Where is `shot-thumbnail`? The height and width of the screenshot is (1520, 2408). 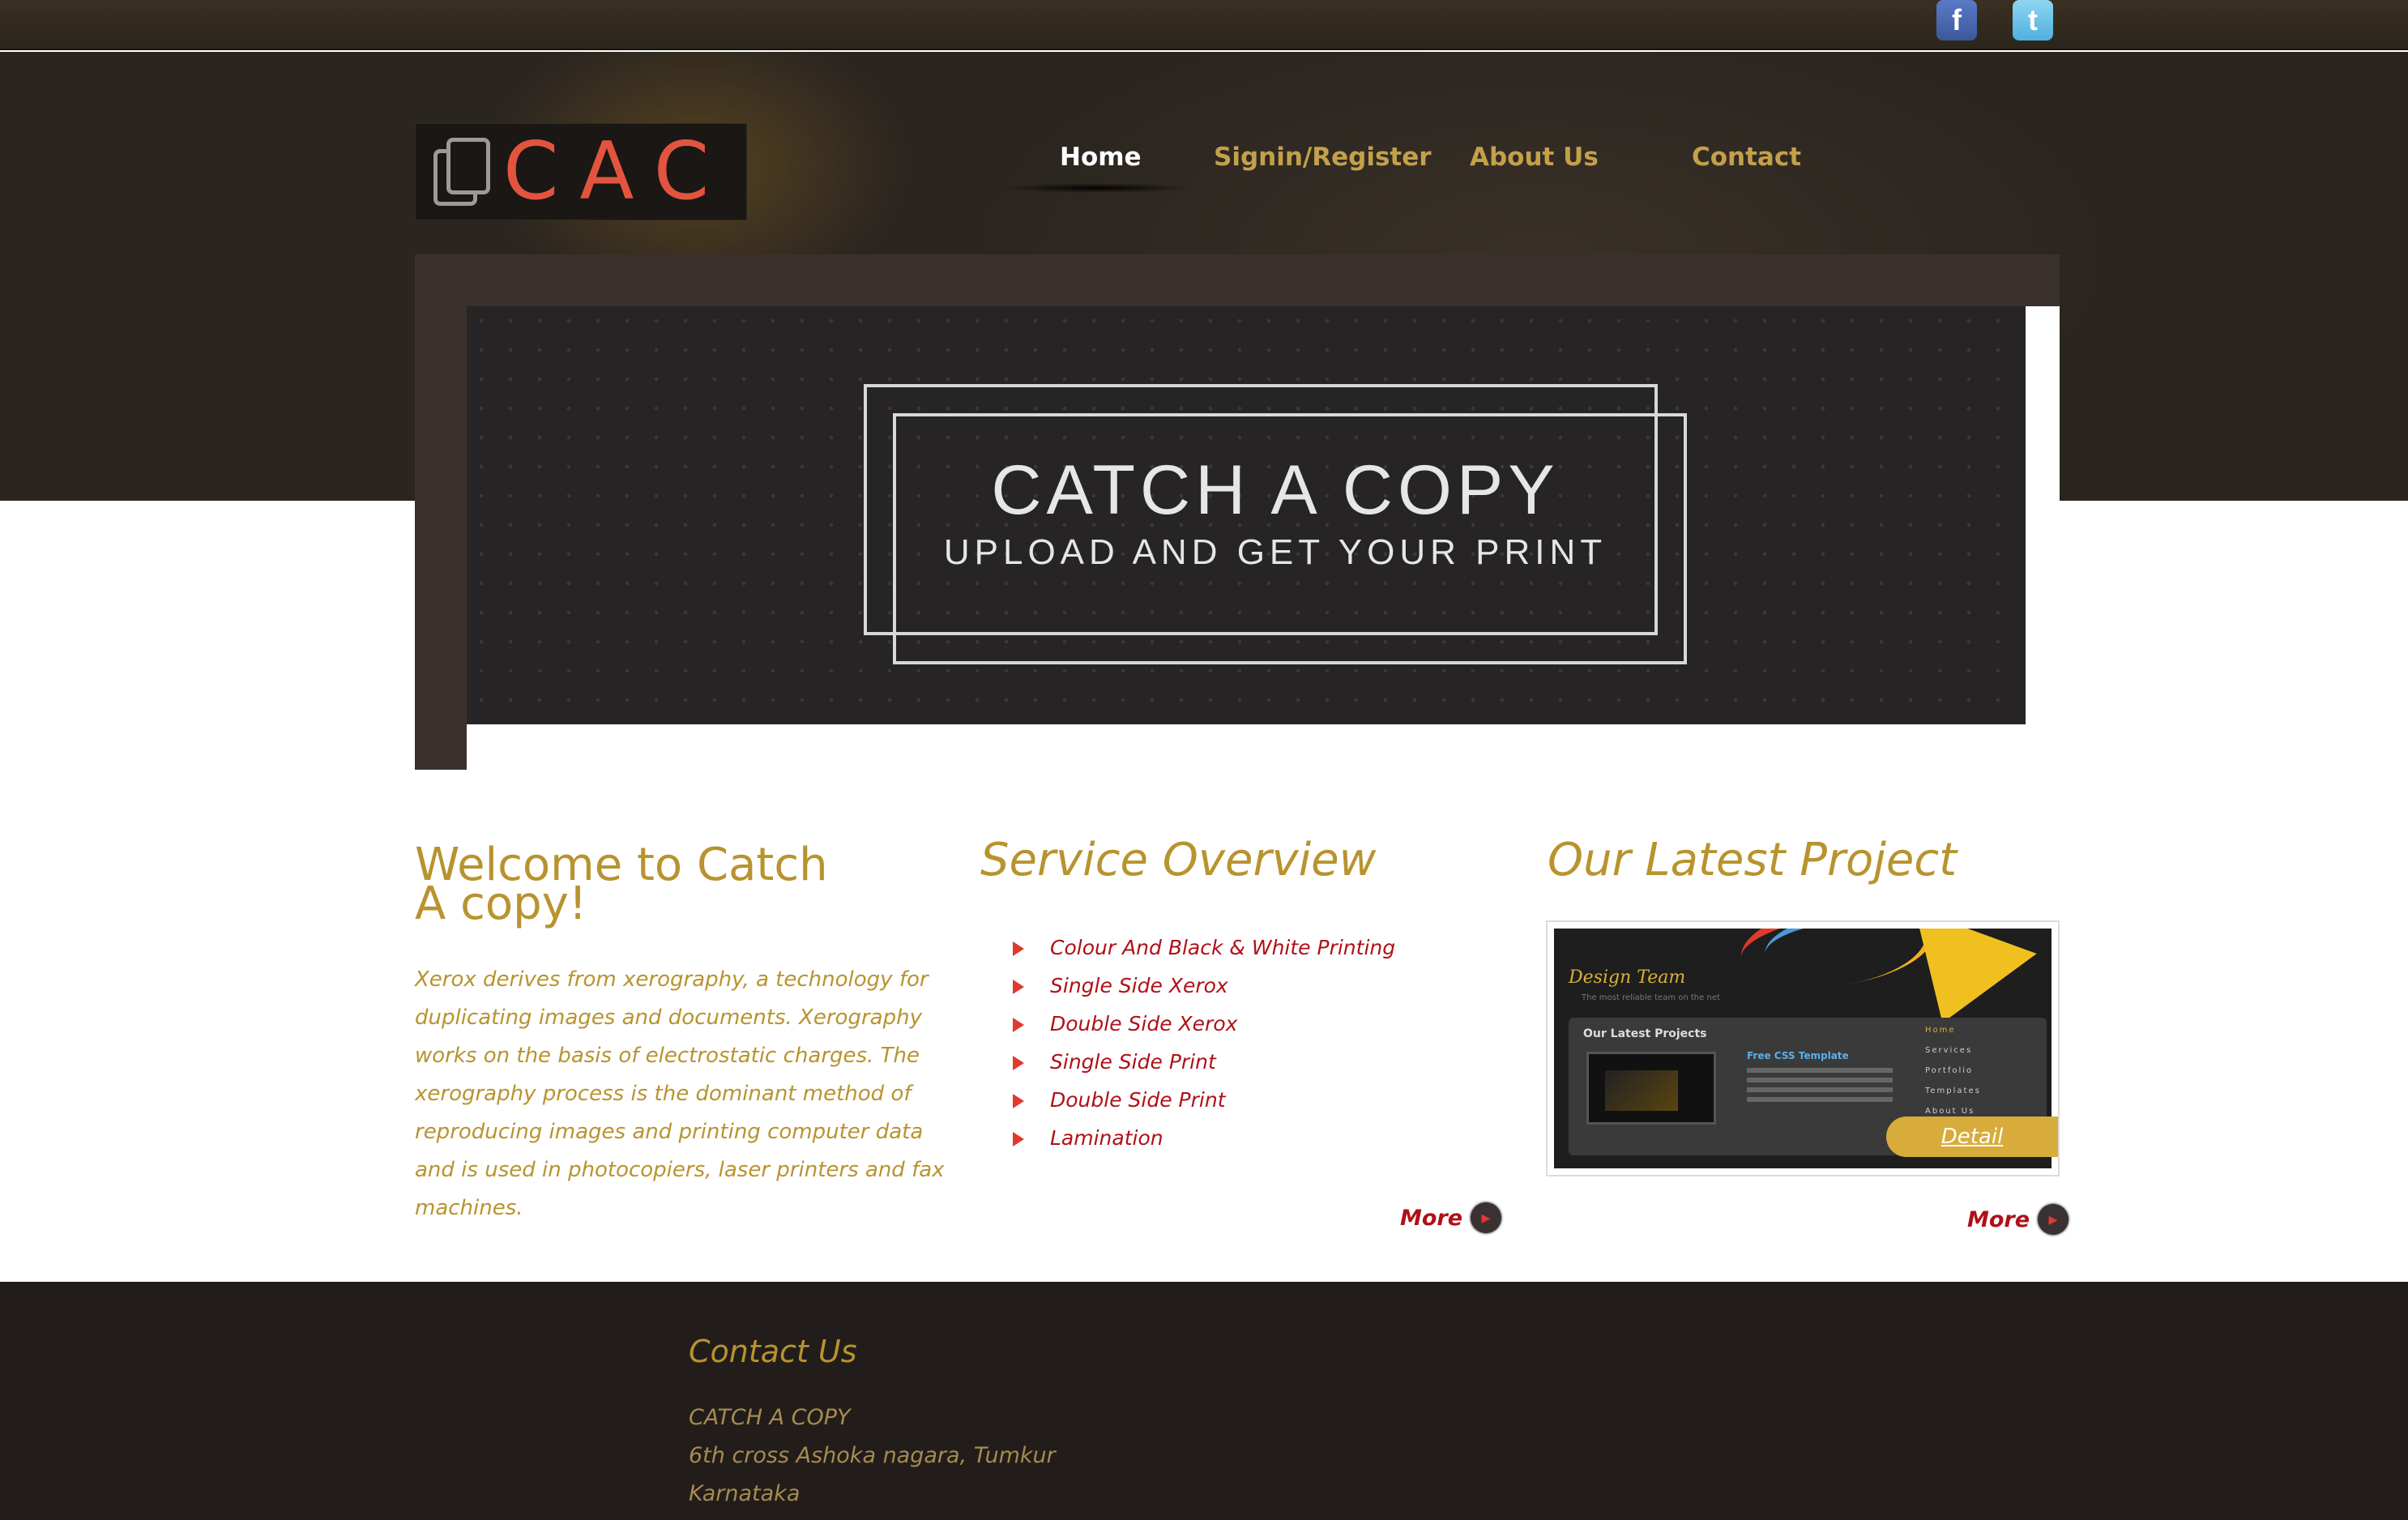 shot-thumbnail is located at coordinates (1651, 1088).